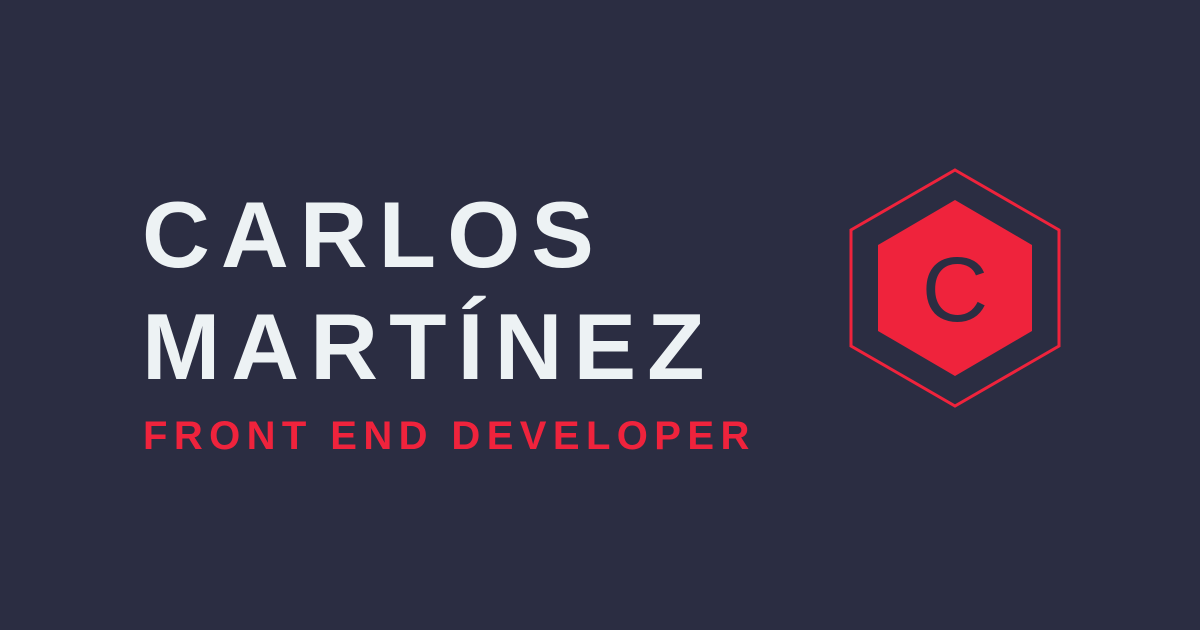 This screenshot has height=630, width=1200. I want to click on last-name: MARTÍNEZ, so click(429, 346).